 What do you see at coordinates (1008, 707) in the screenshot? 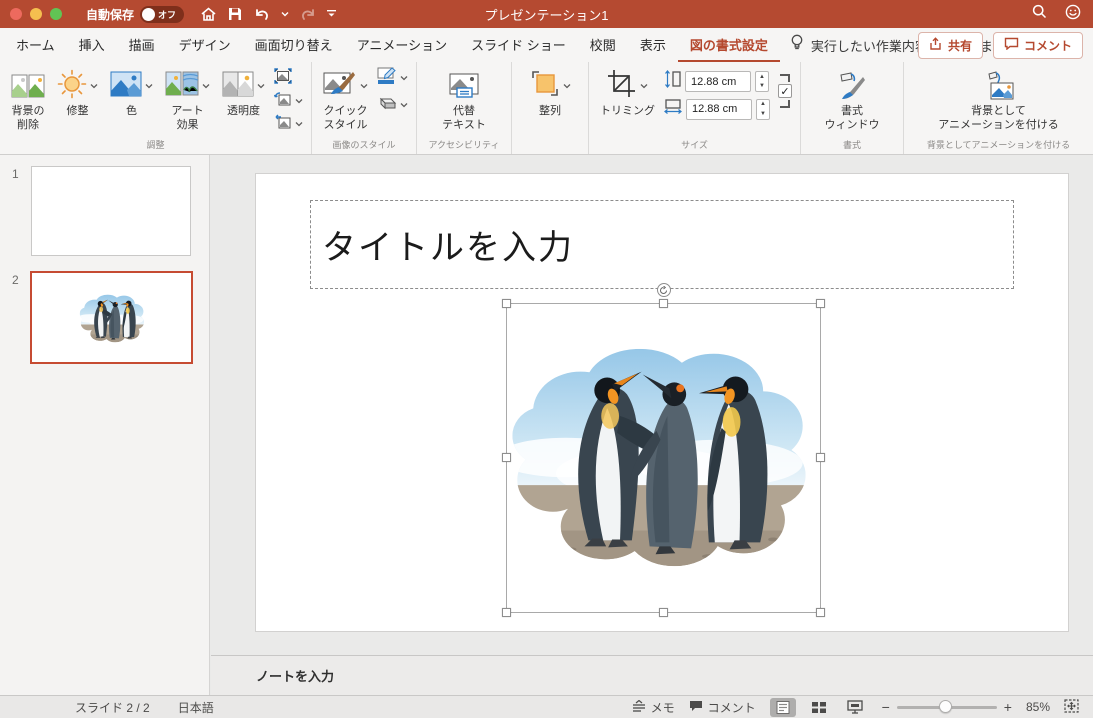
I see `zoom-in-button: +` at bounding box center [1008, 707].